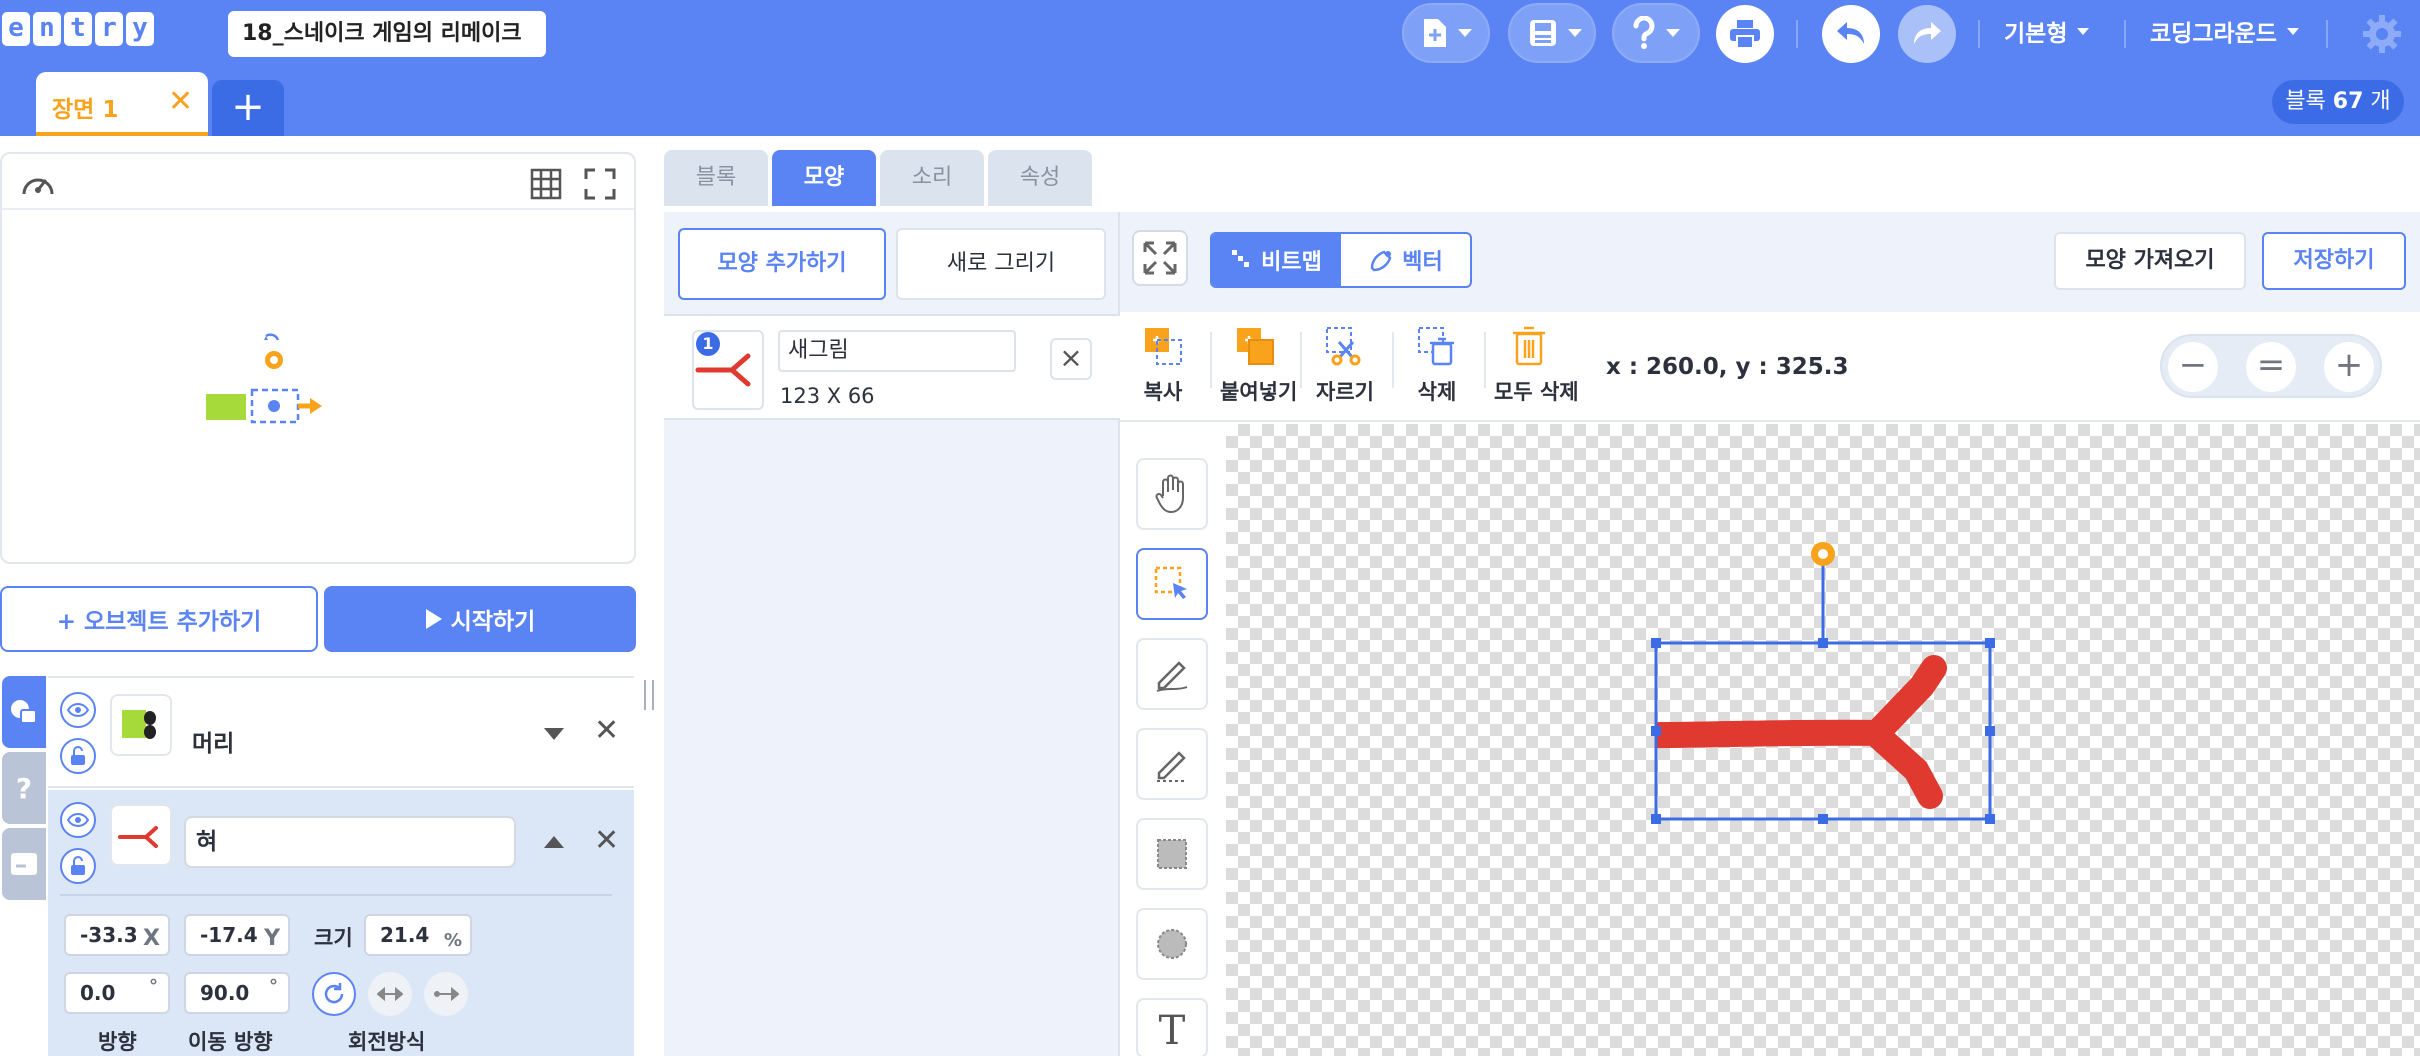 Image resolution: width=2420 pixels, height=1056 pixels. What do you see at coordinates (546, 184) in the screenshot?
I see `grid-icon` at bounding box center [546, 184].